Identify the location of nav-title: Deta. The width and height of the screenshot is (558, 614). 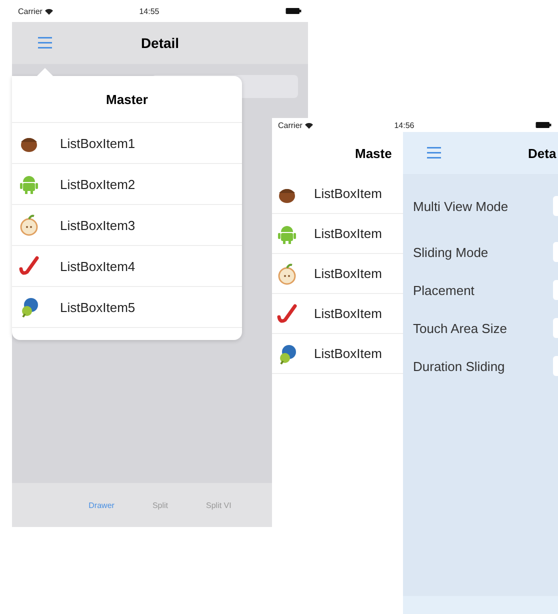
(542, 153).